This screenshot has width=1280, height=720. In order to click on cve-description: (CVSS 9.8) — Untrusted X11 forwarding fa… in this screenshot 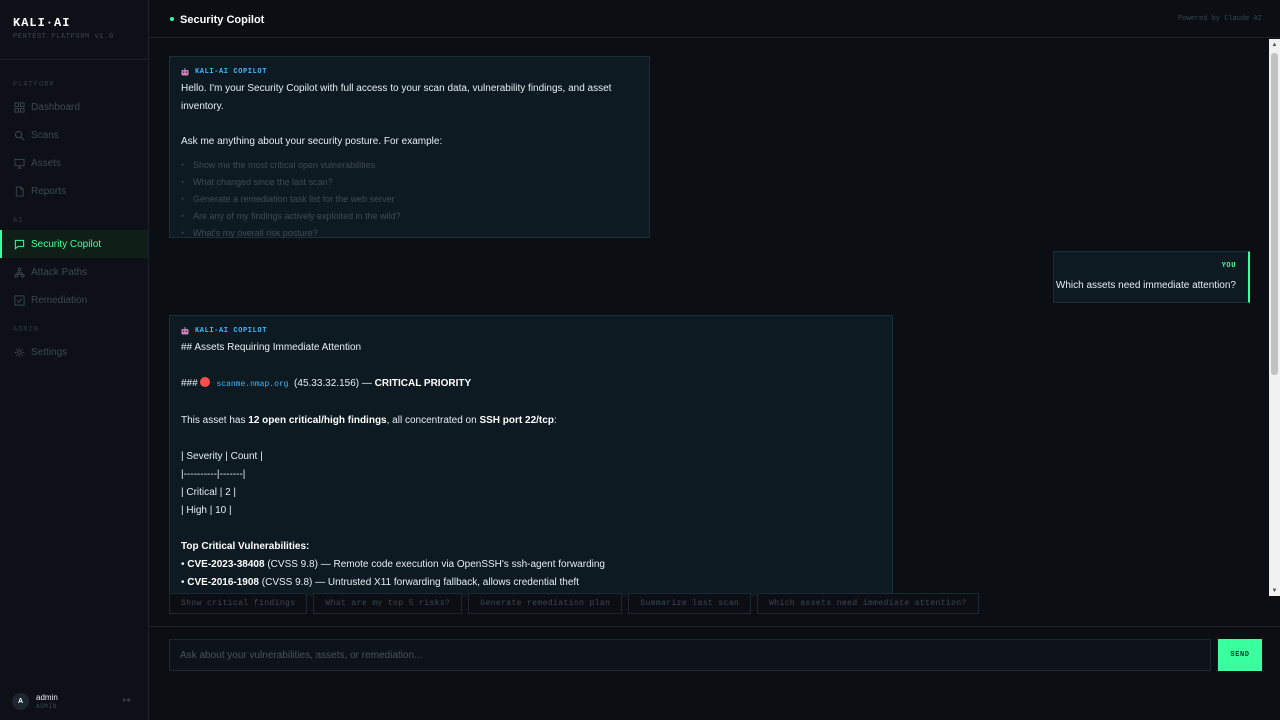, I will do `click(420, 582)`.